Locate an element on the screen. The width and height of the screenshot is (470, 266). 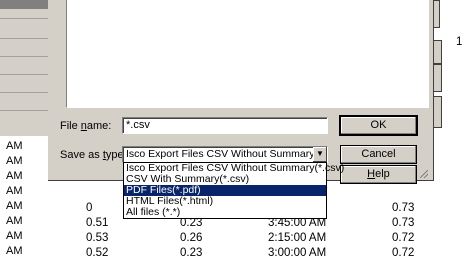
table-cell: 0.52 is located at coordinates (97, 253).